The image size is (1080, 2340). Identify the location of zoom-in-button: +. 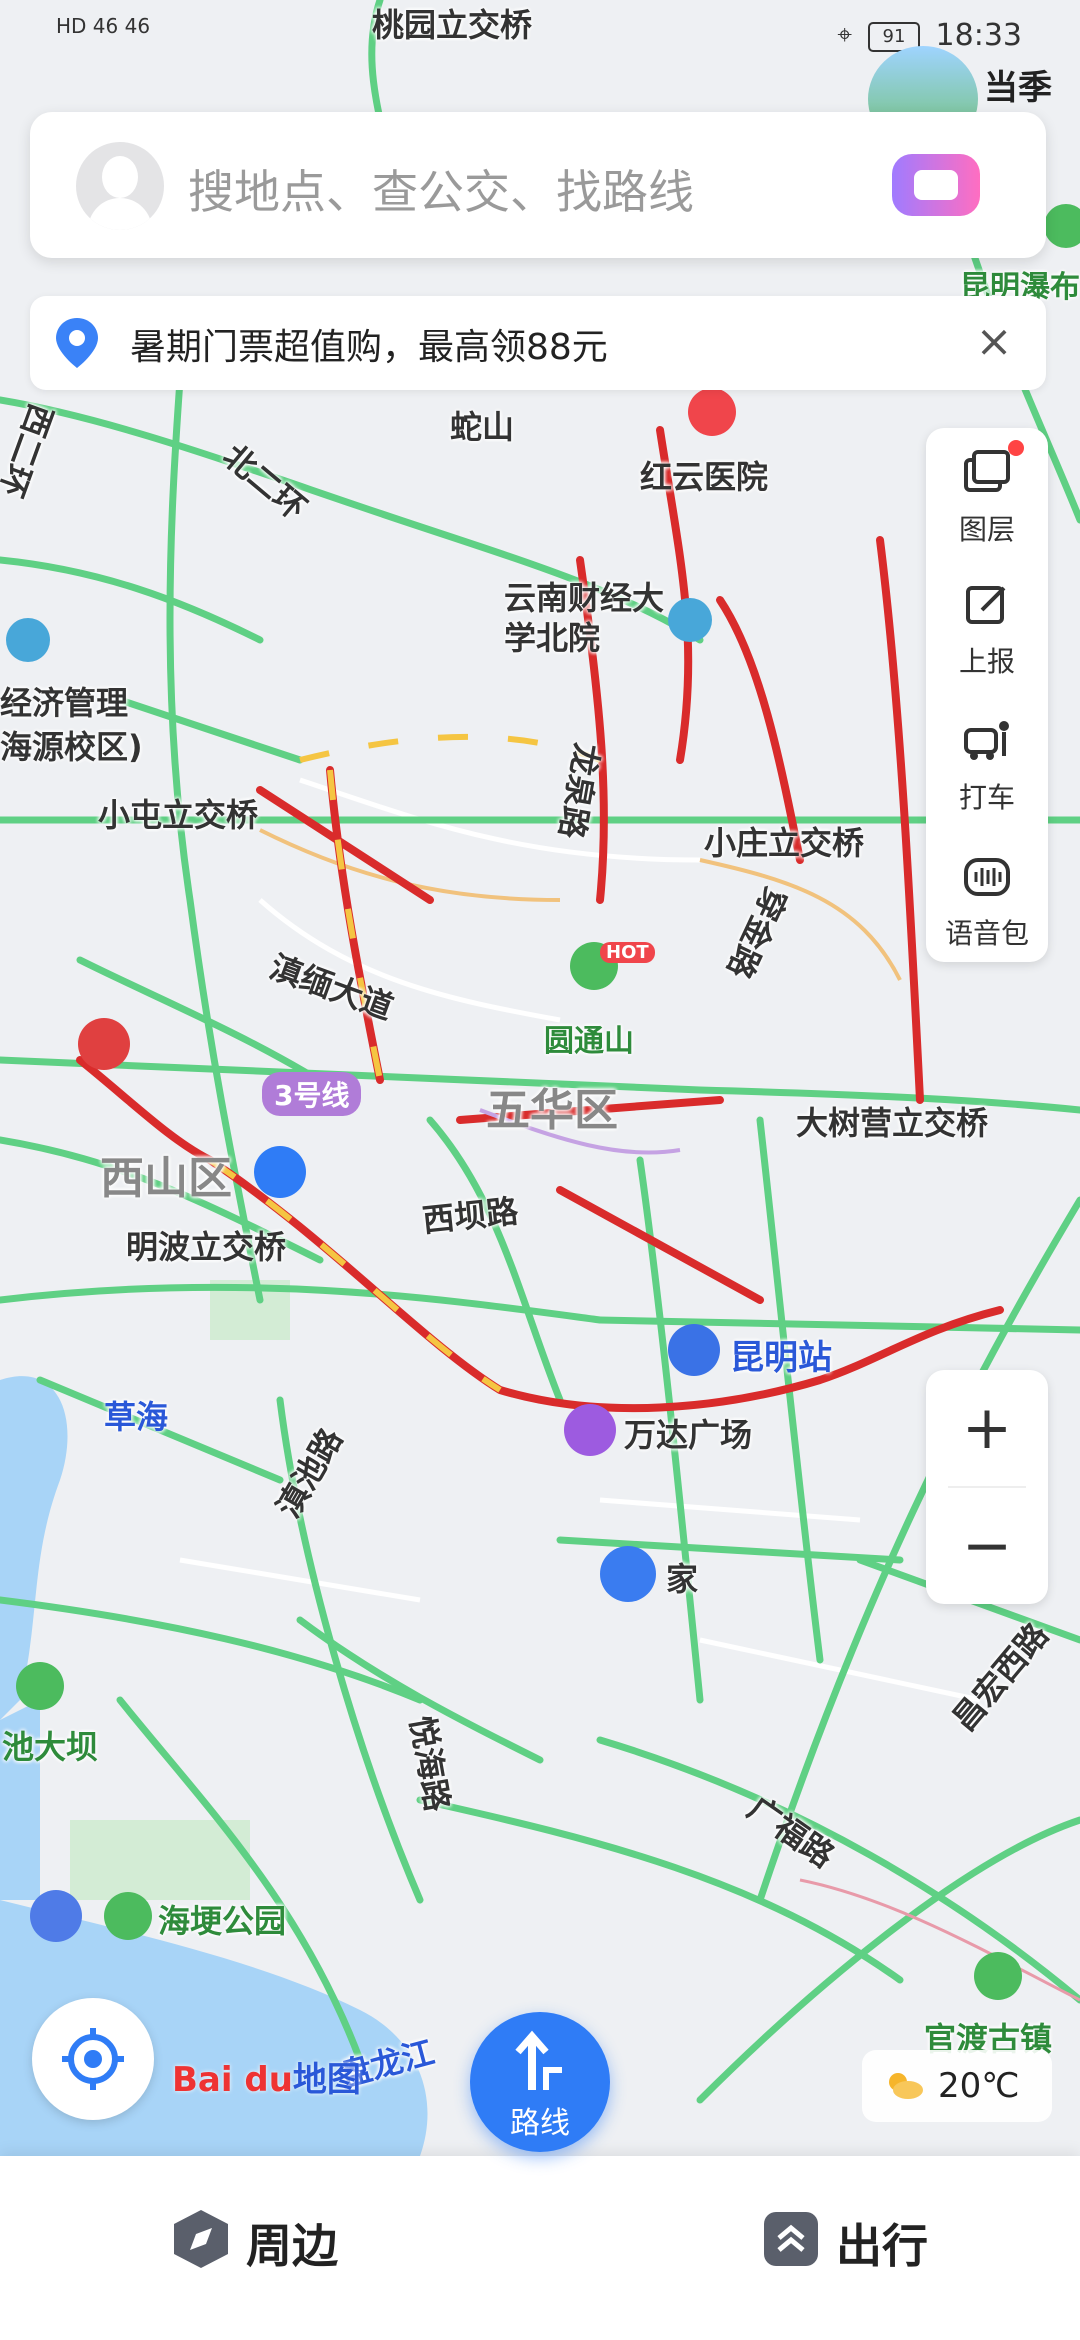
(987, 1428).